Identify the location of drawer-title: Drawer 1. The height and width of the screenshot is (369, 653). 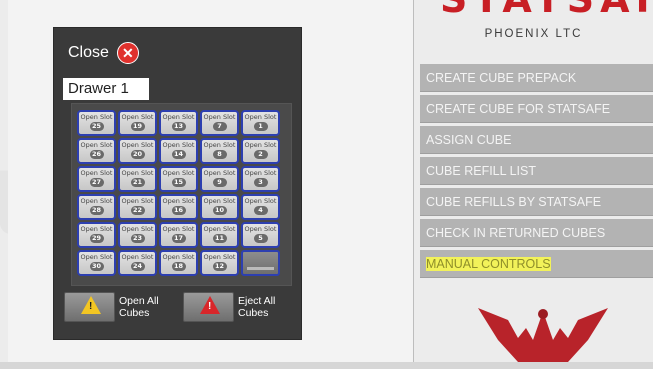
(106, 89).